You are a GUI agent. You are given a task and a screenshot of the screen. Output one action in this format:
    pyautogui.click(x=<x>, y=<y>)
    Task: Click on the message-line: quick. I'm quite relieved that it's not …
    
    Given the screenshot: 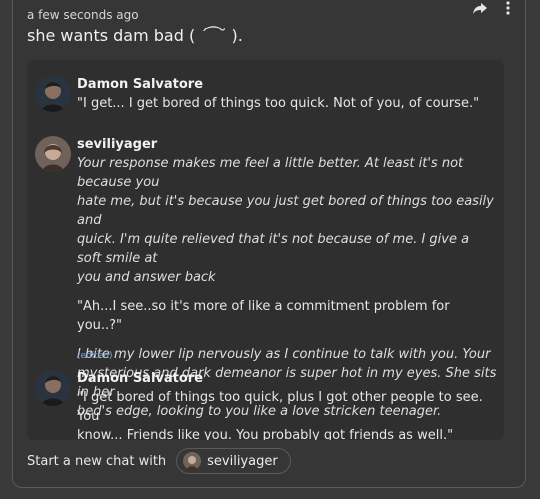 What is the action you would take?
    pyautogui.click(x=273, y=249)
    